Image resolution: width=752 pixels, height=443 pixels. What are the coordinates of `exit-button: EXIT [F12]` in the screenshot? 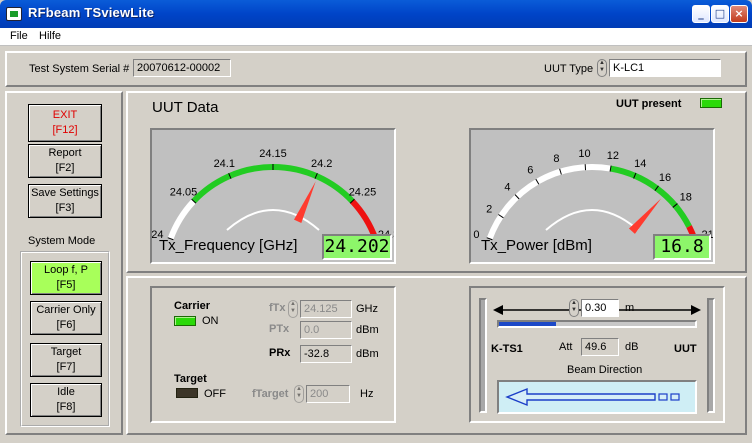 It's located at (65, 123).